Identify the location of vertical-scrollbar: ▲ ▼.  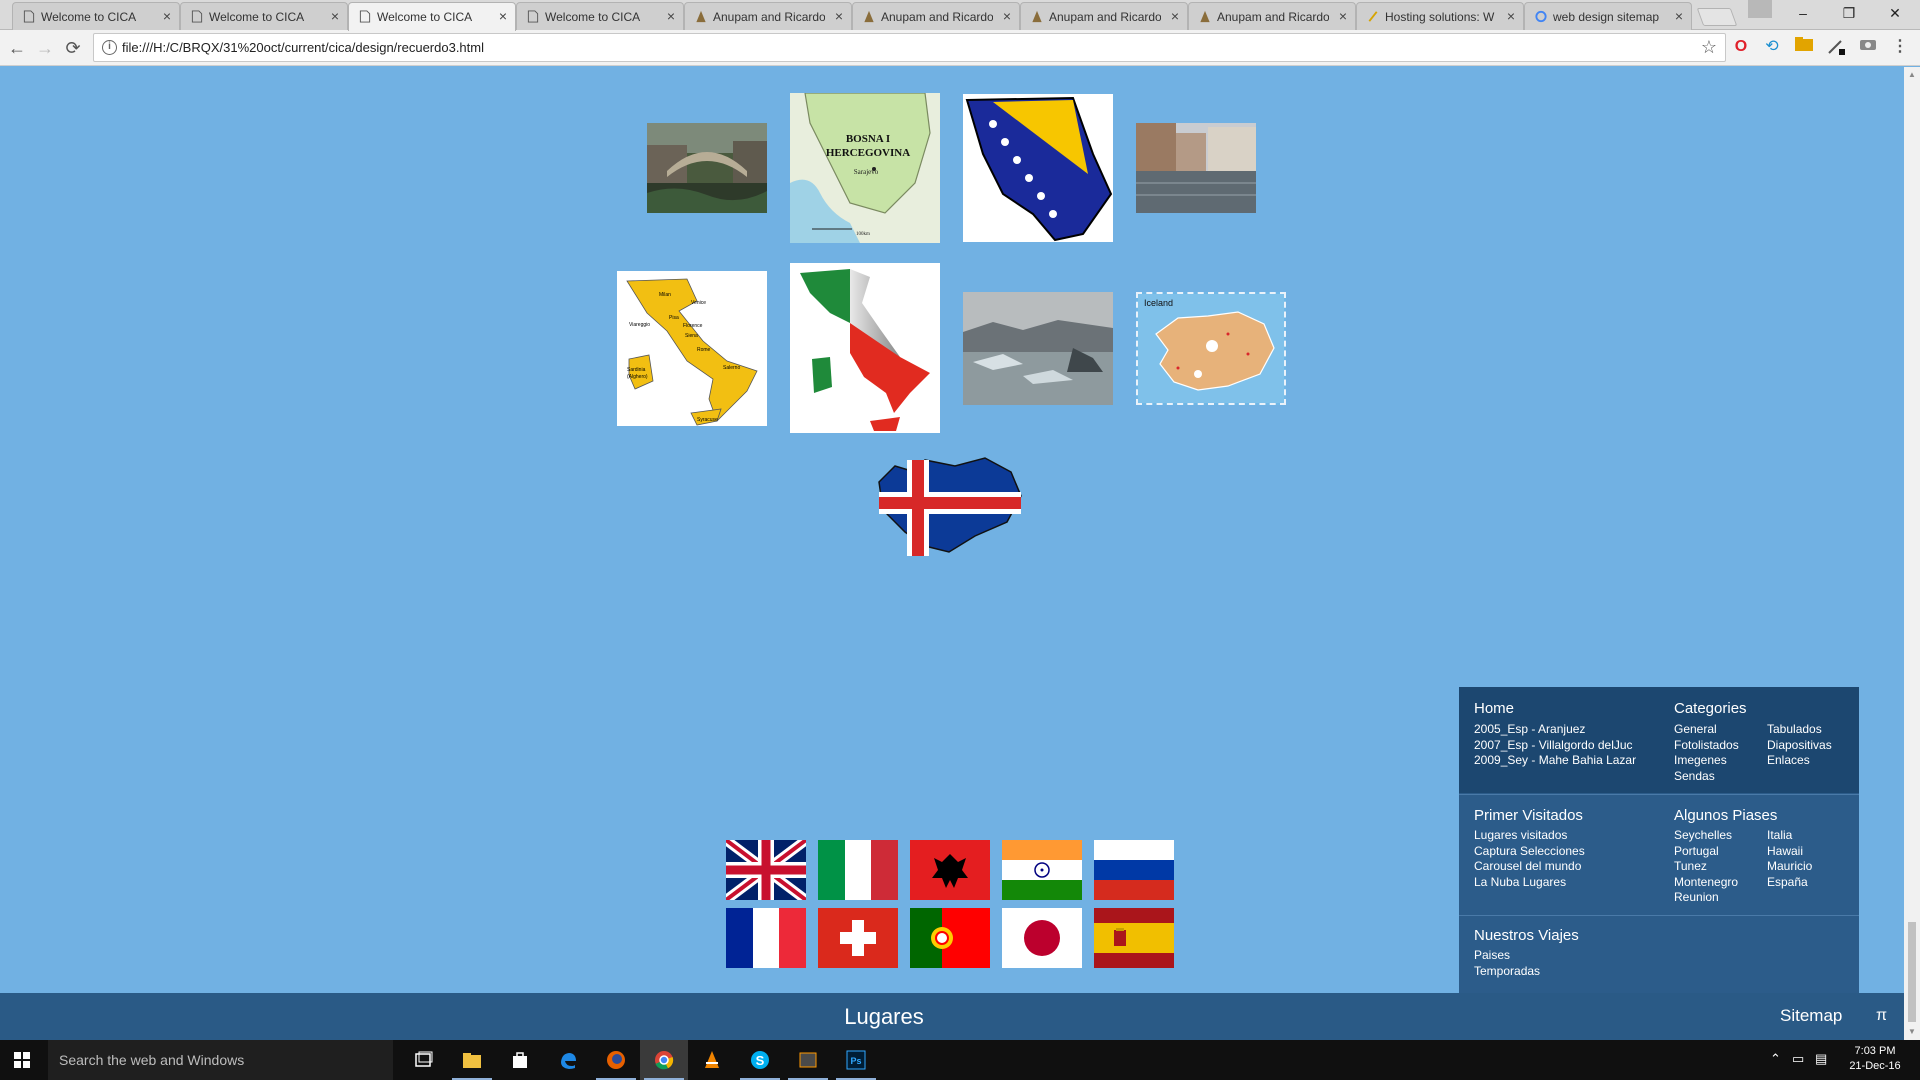
(1912, 553).